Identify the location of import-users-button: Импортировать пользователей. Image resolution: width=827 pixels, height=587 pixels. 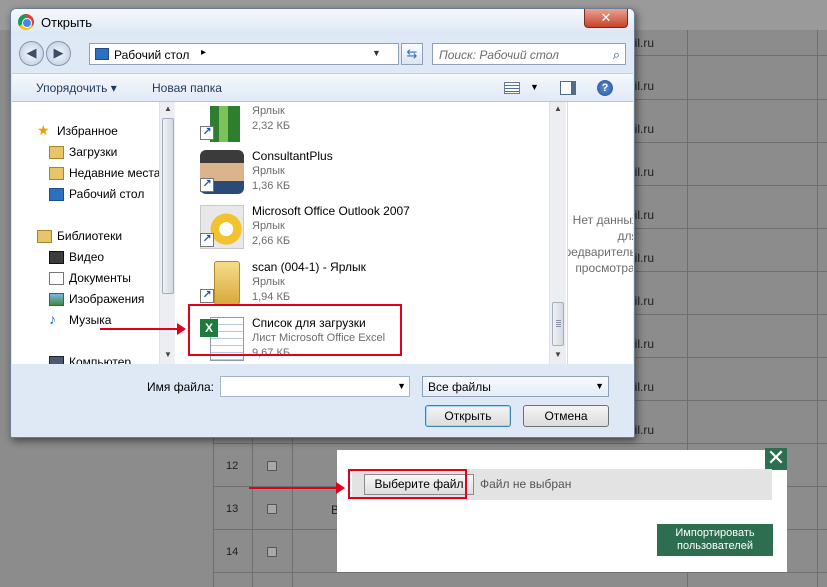
(715, 540).